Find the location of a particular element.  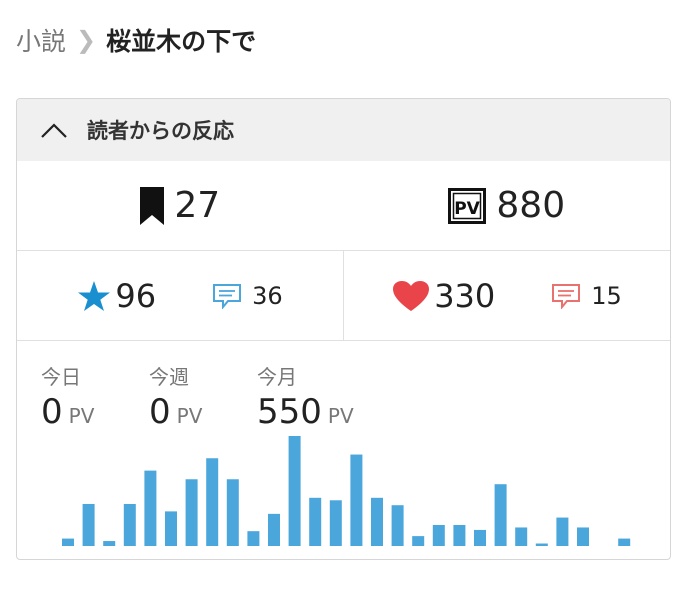

pv-week-label: 今週 is located at coordinates (169, 377).